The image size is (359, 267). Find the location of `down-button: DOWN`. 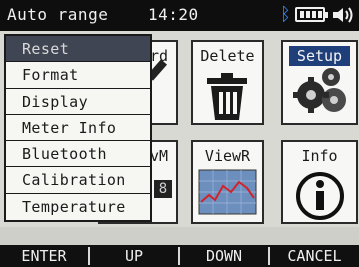

down-button: DOWN is located at coordinates (224, 256).